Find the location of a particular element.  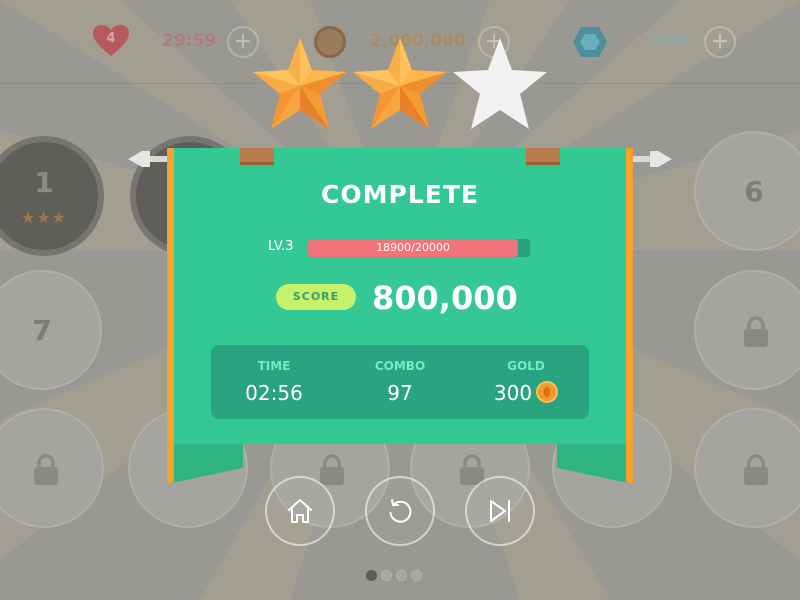

replay-icon is located at coordinates (400, 511).